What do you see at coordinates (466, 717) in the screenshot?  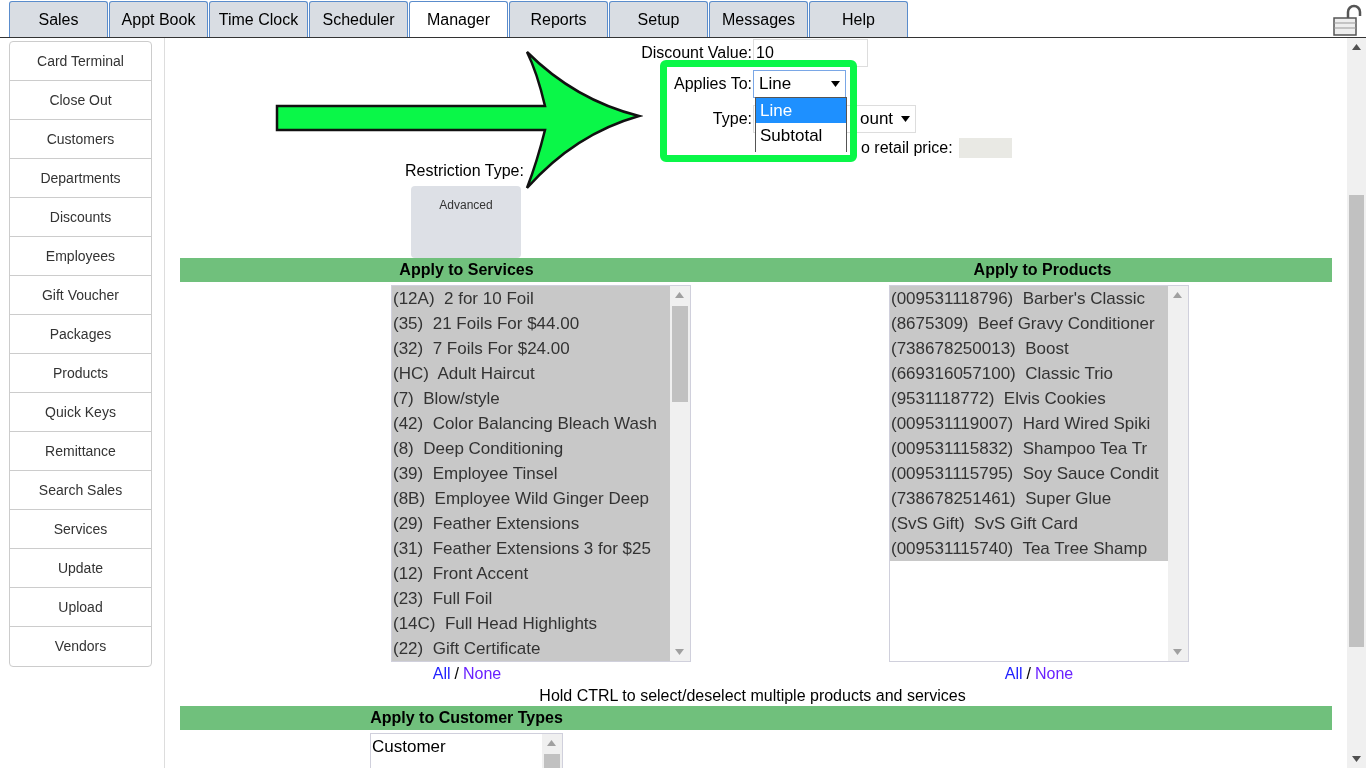 I see `section-heading: Apply to Customer Types` at bounding box center [466, 717].